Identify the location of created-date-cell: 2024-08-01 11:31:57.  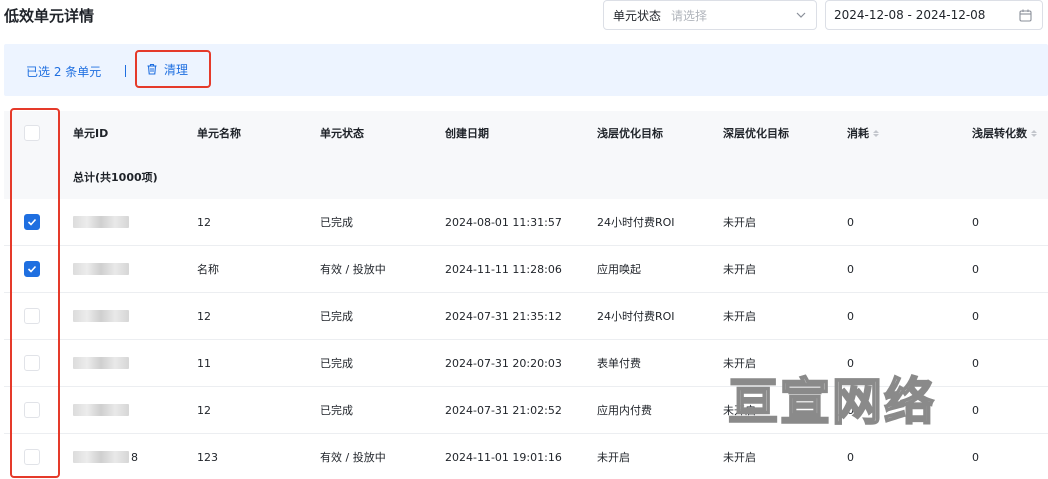
(503, 222).